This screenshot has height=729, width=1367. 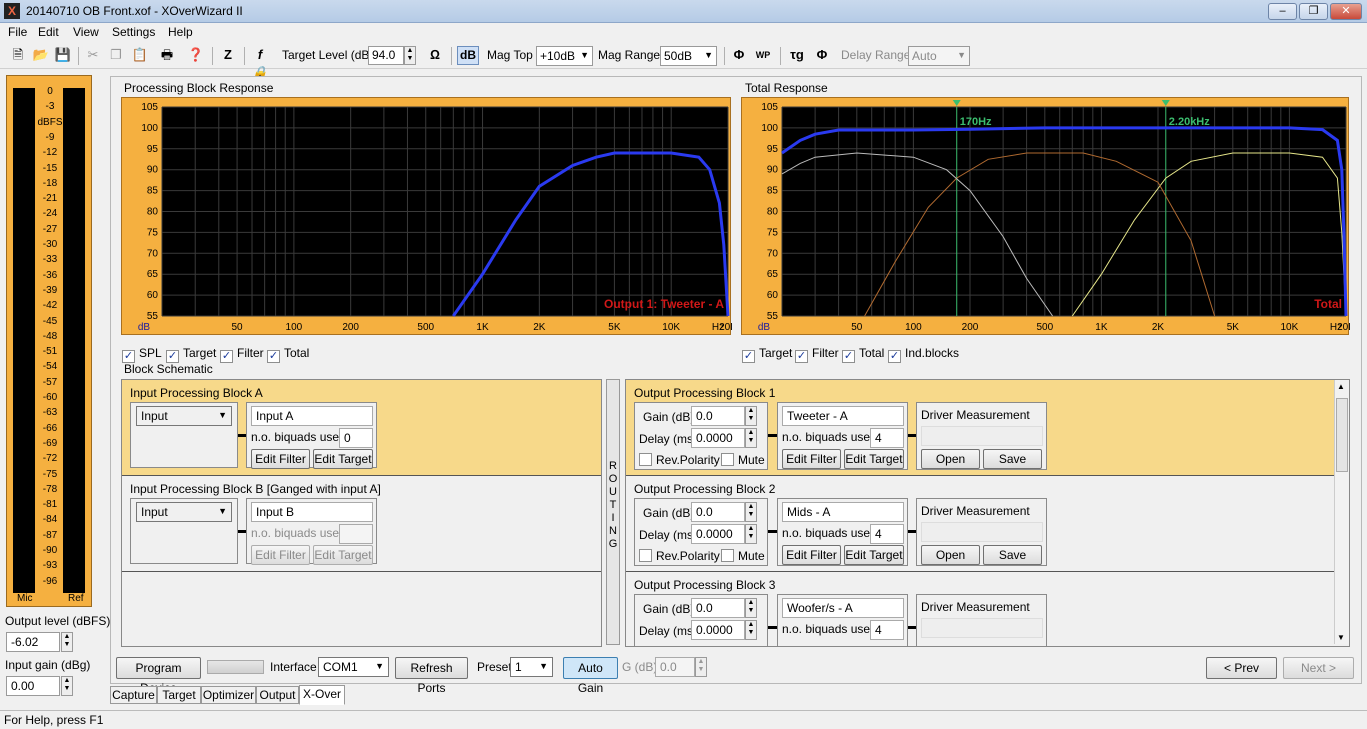 What do you see at coordinates (260, 63) in the screenshot?
I see `lock-frequency-icon: f🔒` at bounding box center [260, 63].